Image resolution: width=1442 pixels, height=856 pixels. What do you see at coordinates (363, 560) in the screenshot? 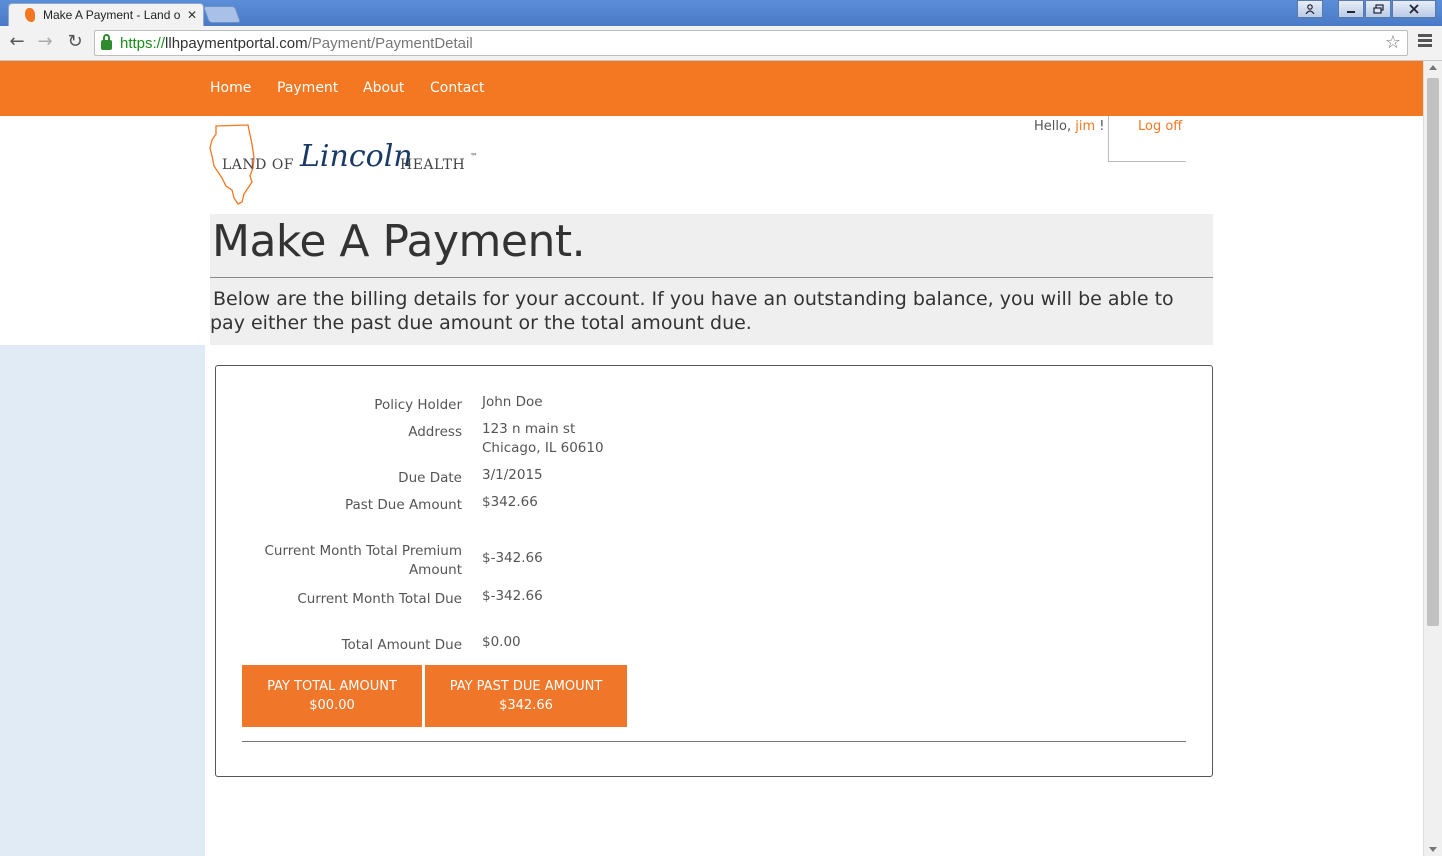
I see `current-premium-label: Current Month Total Premium Amount` at bounding box center [363, 560].